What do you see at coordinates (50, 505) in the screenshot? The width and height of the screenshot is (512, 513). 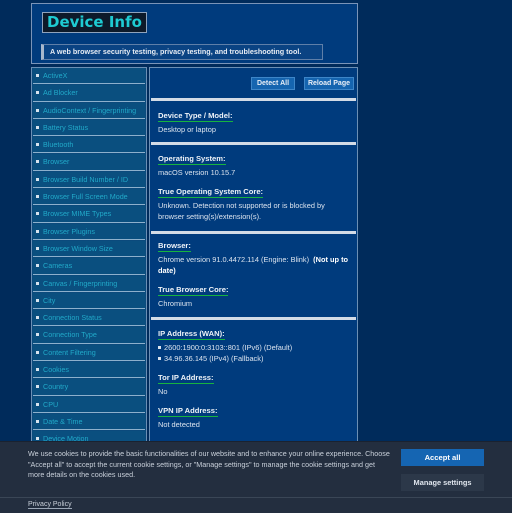 I see `privacy-policy-link: Privacy Policy` at bounding box center [50, 505].